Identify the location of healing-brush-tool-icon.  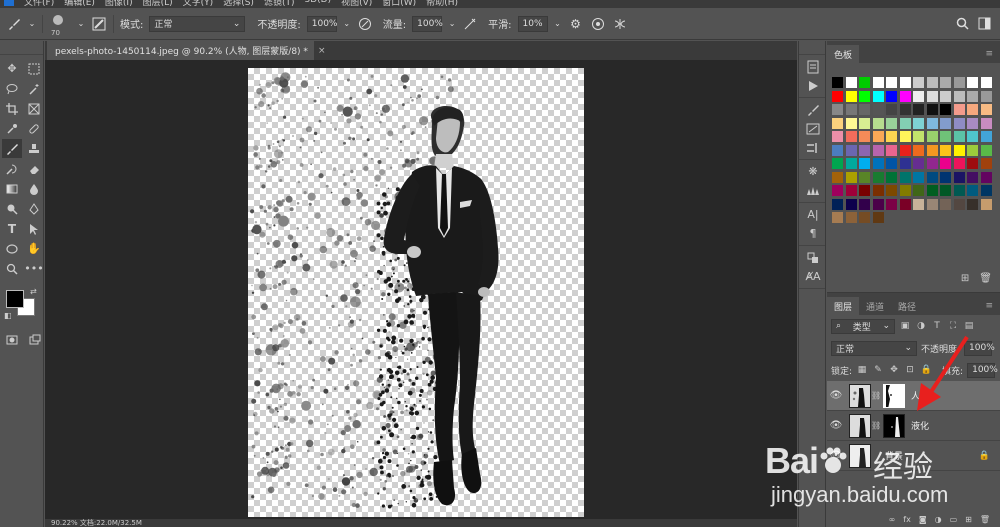
(34, 128).